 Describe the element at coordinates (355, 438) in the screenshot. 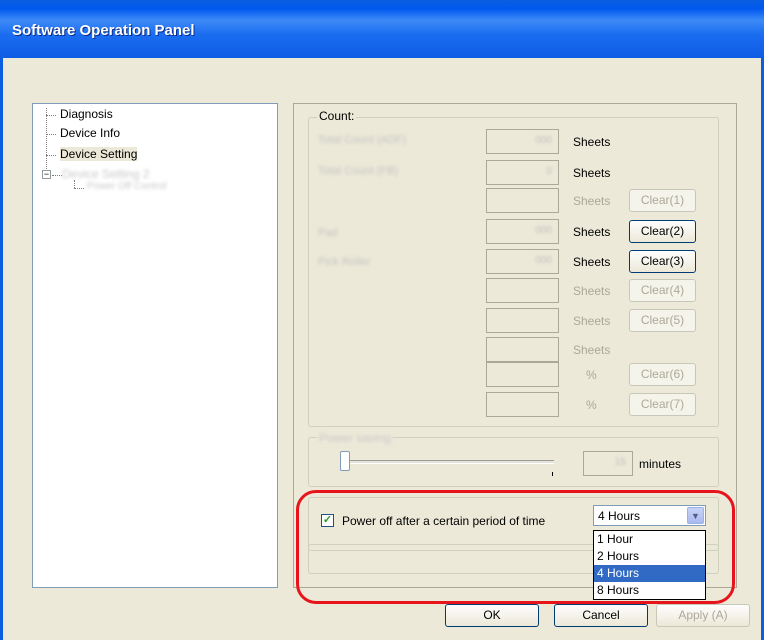

I see `power-saving-group-label: Power saving` at that location.